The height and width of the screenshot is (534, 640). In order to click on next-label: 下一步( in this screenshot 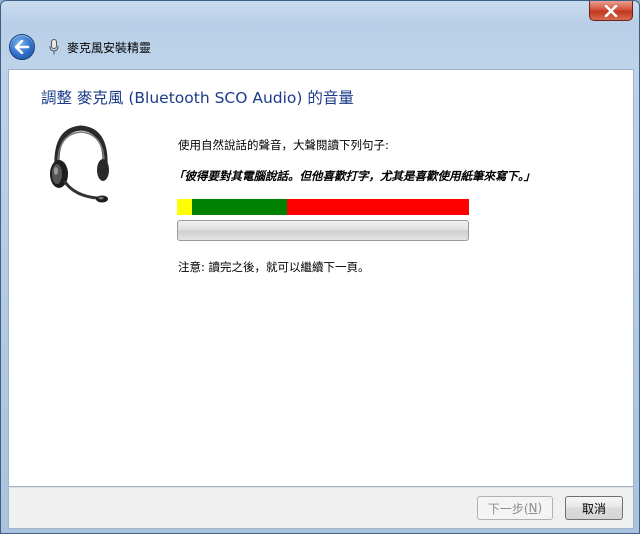, I will do `click(508, 508)`.